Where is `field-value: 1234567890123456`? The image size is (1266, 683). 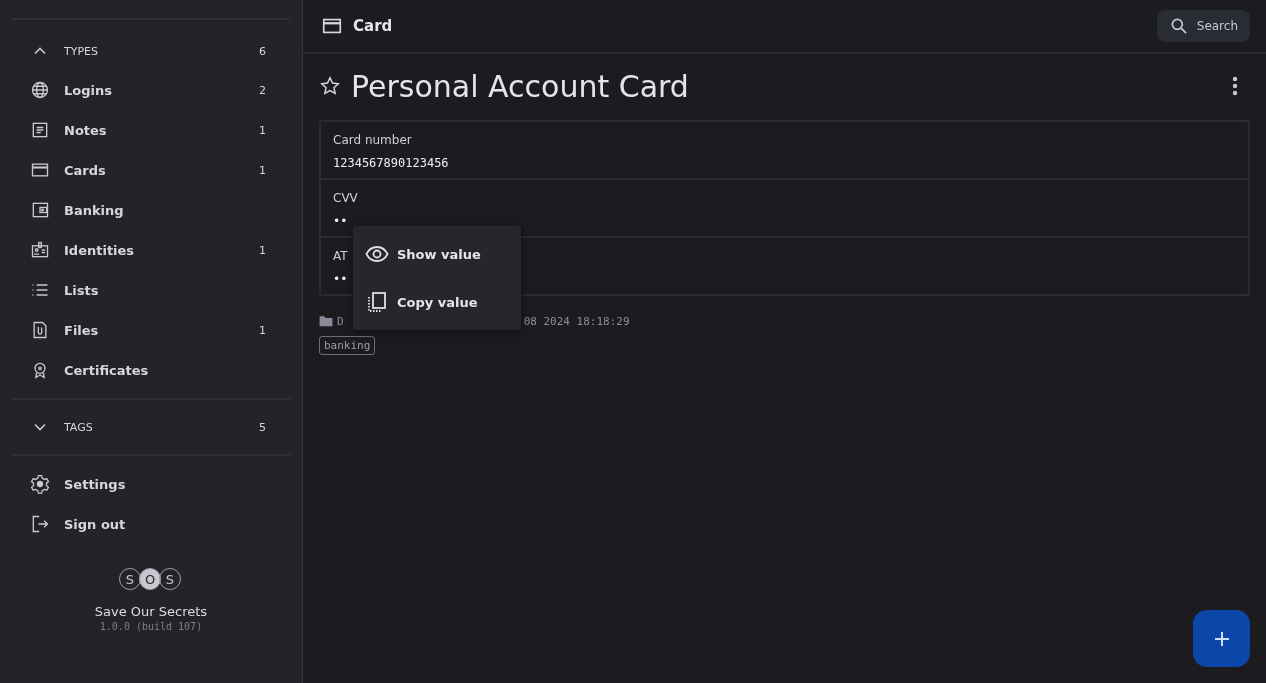
field-value: 1234567890123456 is located at coordinates (391, 163).